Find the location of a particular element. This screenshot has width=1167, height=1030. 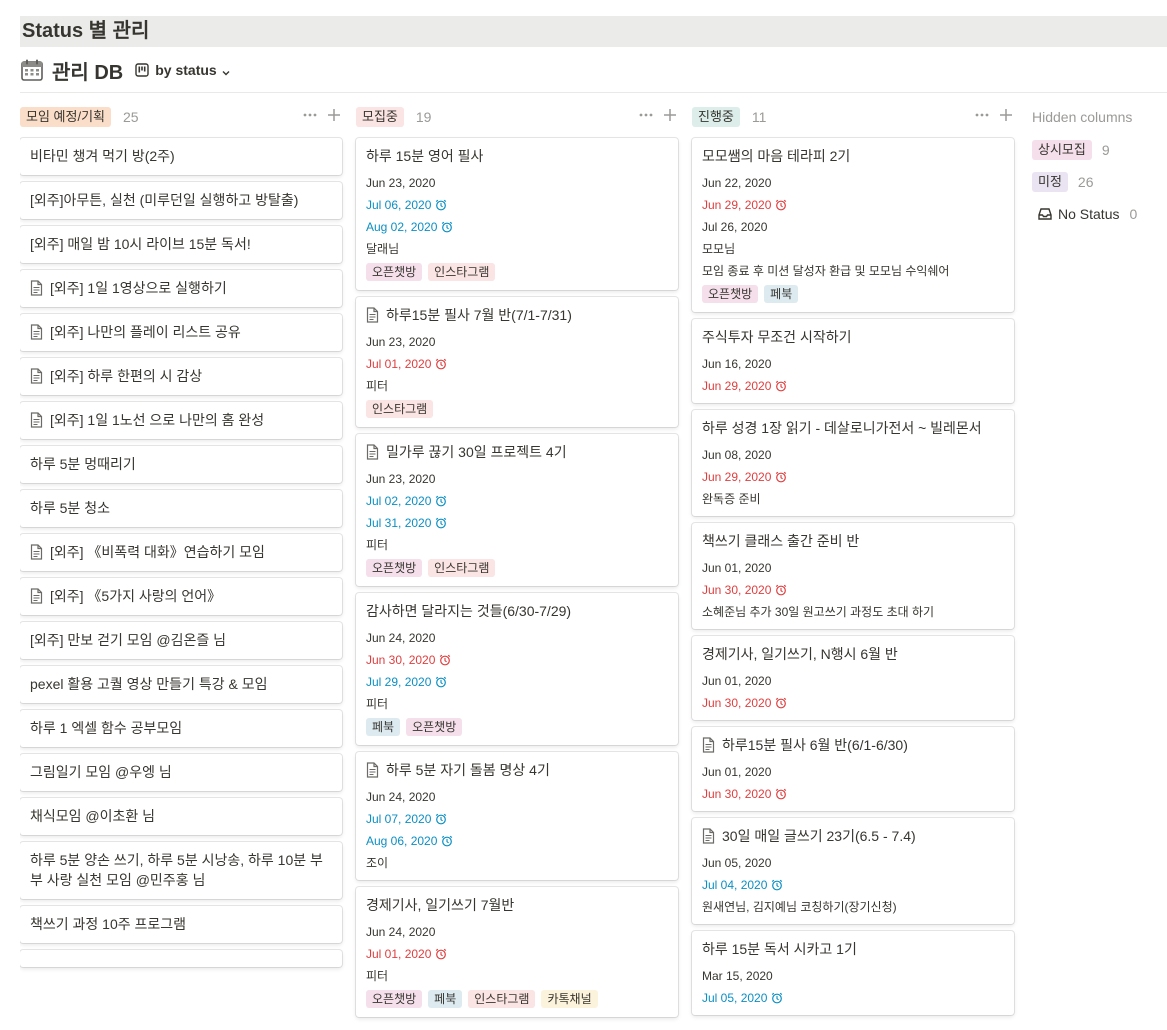

board-card: [외주] 《비폭력 대화》연습하기 모임 is located at coordinates (181, 552).